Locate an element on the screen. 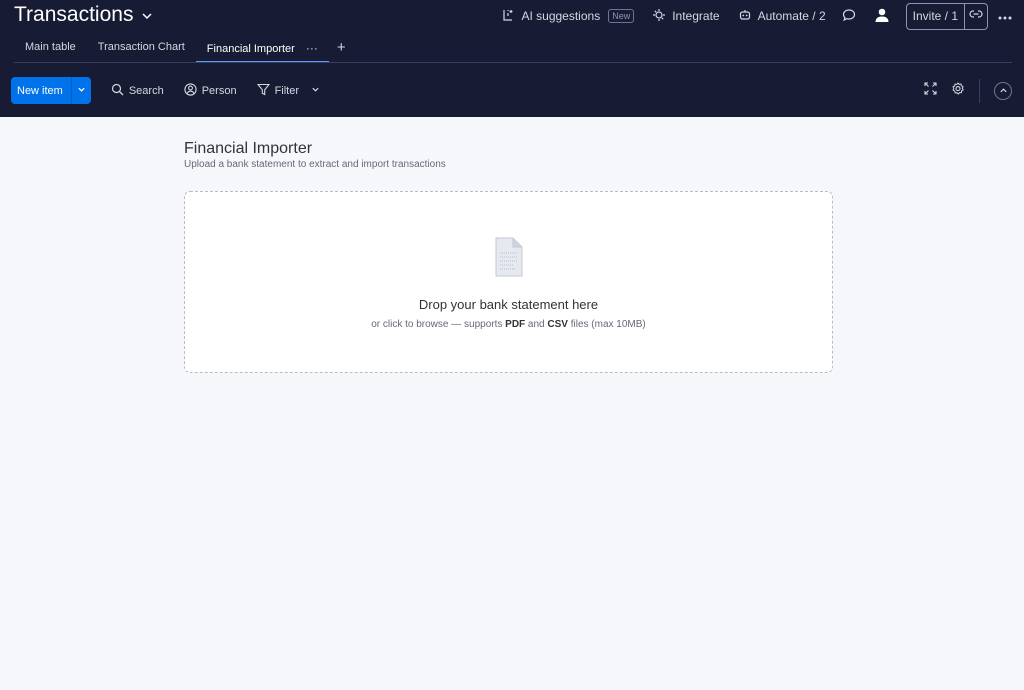 This screenshot has height=690, width=1024. tab-label: Financial Importer is located at coordinates (250, 49).